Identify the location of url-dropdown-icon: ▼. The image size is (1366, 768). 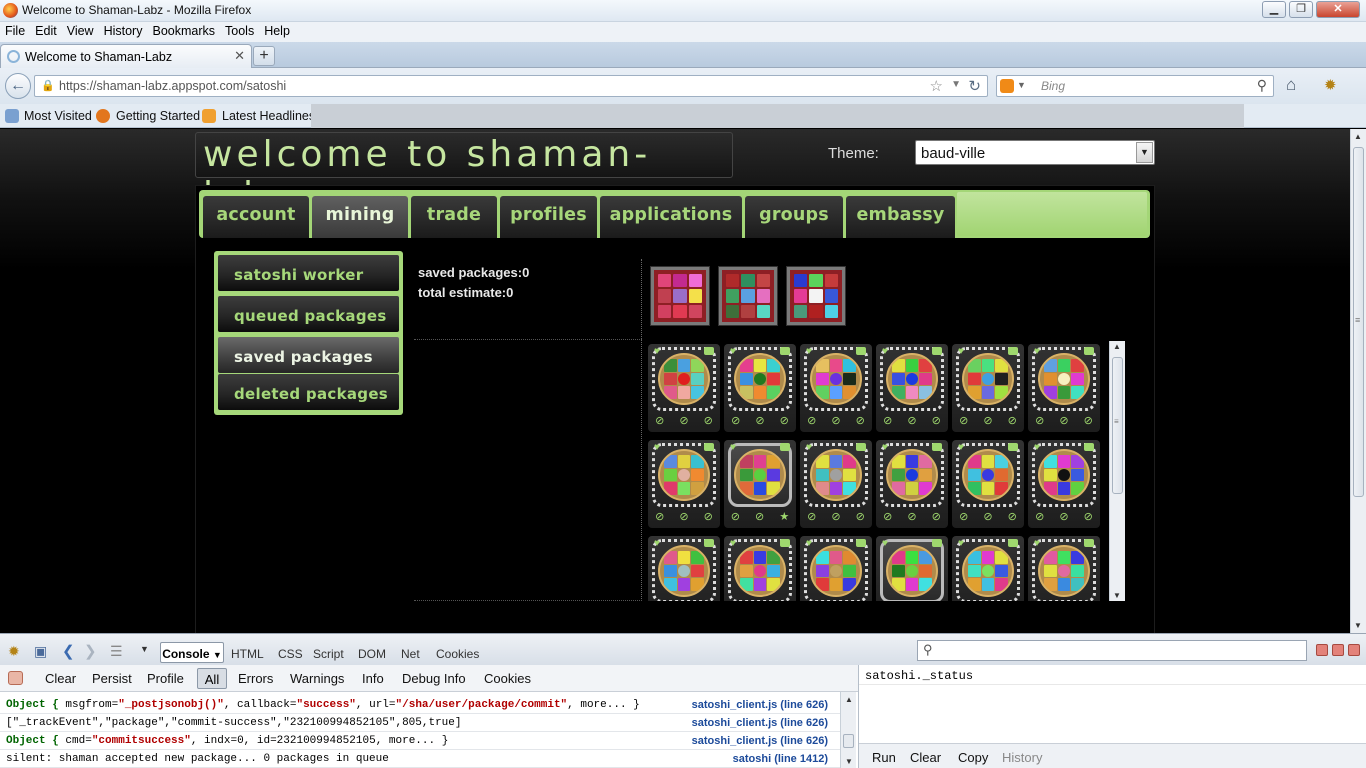
(956, 84).